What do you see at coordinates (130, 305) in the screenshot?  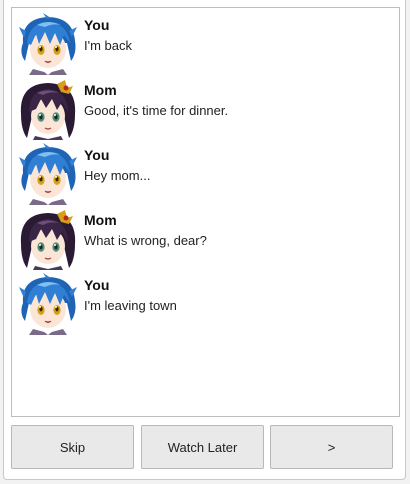 I see `message-text: I'm leaving town` at bounding box center [130, 305].